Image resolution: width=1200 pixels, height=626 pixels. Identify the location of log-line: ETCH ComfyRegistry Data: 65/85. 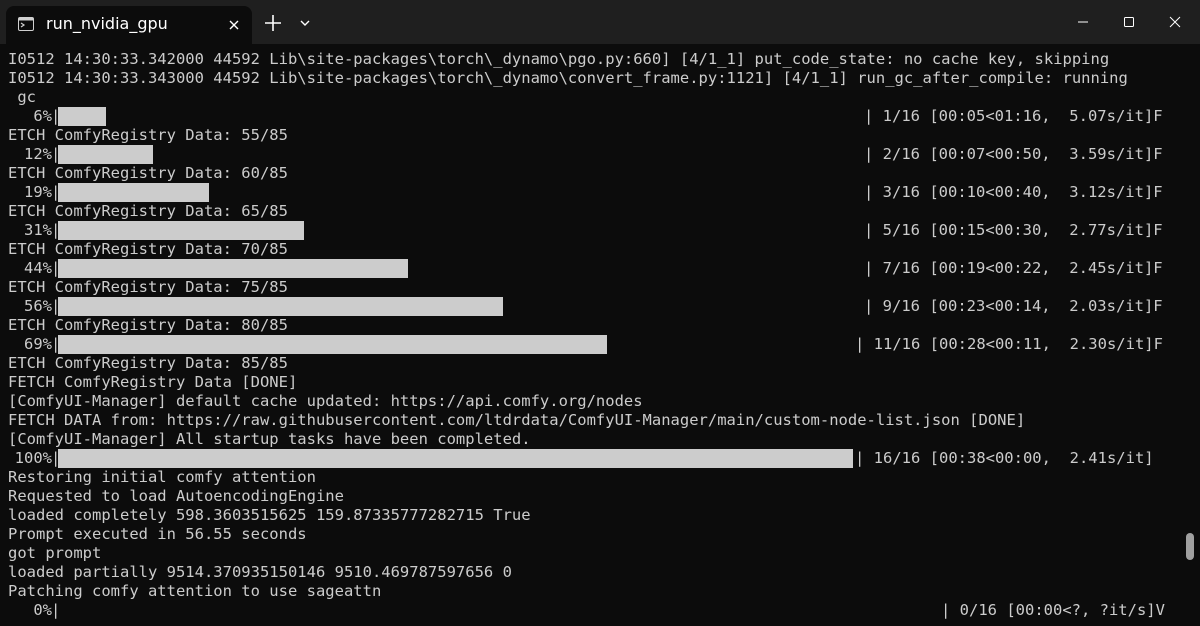
(148, 211).